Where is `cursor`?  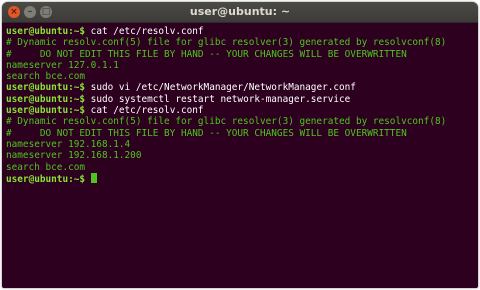 cursor is located at coordinates (93, 177).